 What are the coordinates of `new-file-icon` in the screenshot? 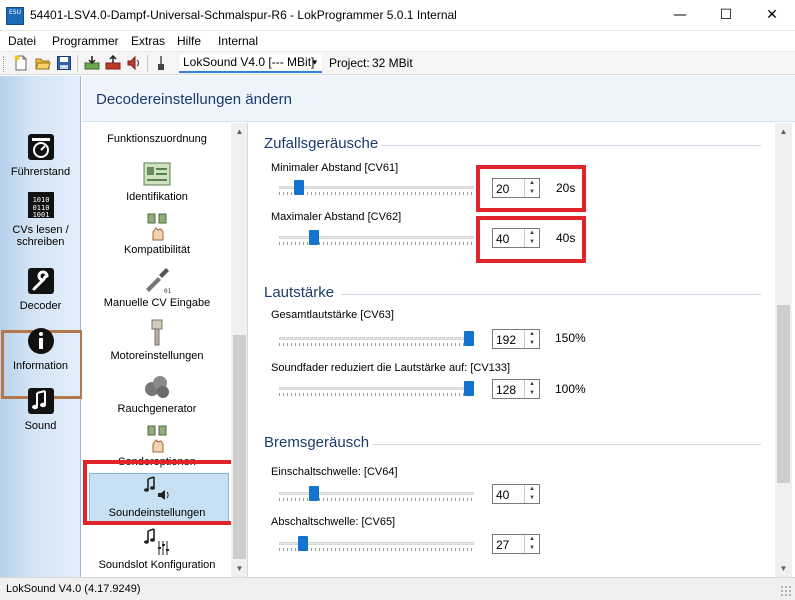 It's located at (21, 63).